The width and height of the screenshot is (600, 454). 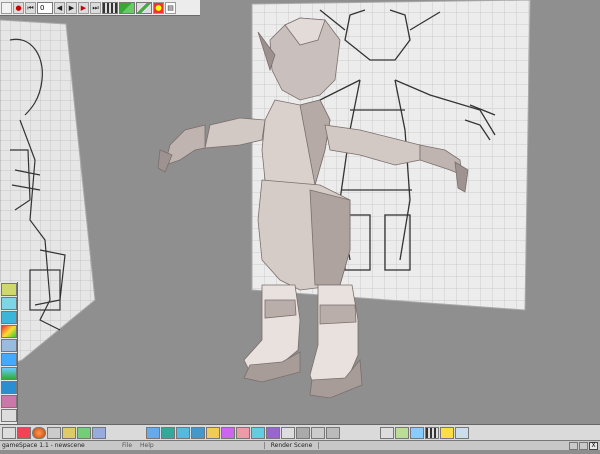 What do you see at coordinates (99, 432) in the screenshot?
I see `torus-icon` at bounding box center [99, 432].